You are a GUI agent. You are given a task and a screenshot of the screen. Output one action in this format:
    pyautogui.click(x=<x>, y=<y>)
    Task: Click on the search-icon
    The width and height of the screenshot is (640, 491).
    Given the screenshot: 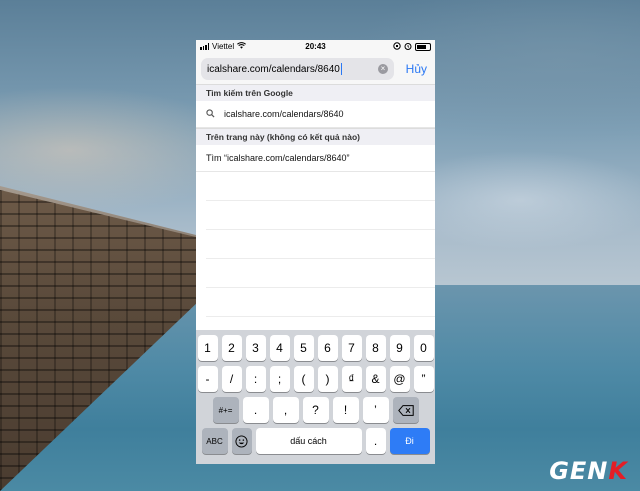 What is the action you would take?
    pyautogui.click(x=211, y=114)
    